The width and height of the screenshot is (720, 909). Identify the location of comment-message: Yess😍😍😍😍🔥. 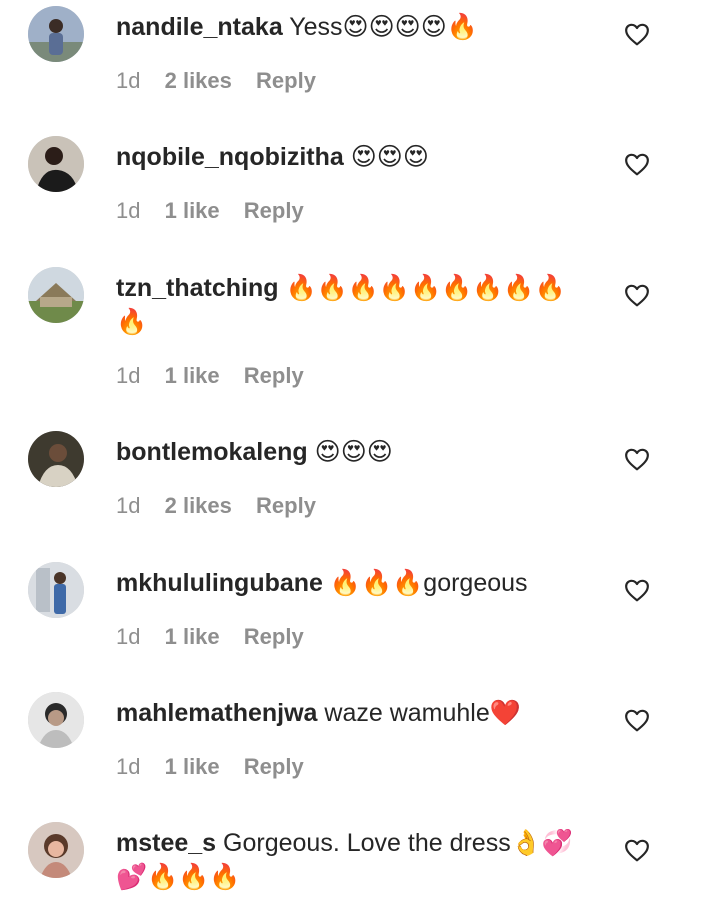
(383, 27).